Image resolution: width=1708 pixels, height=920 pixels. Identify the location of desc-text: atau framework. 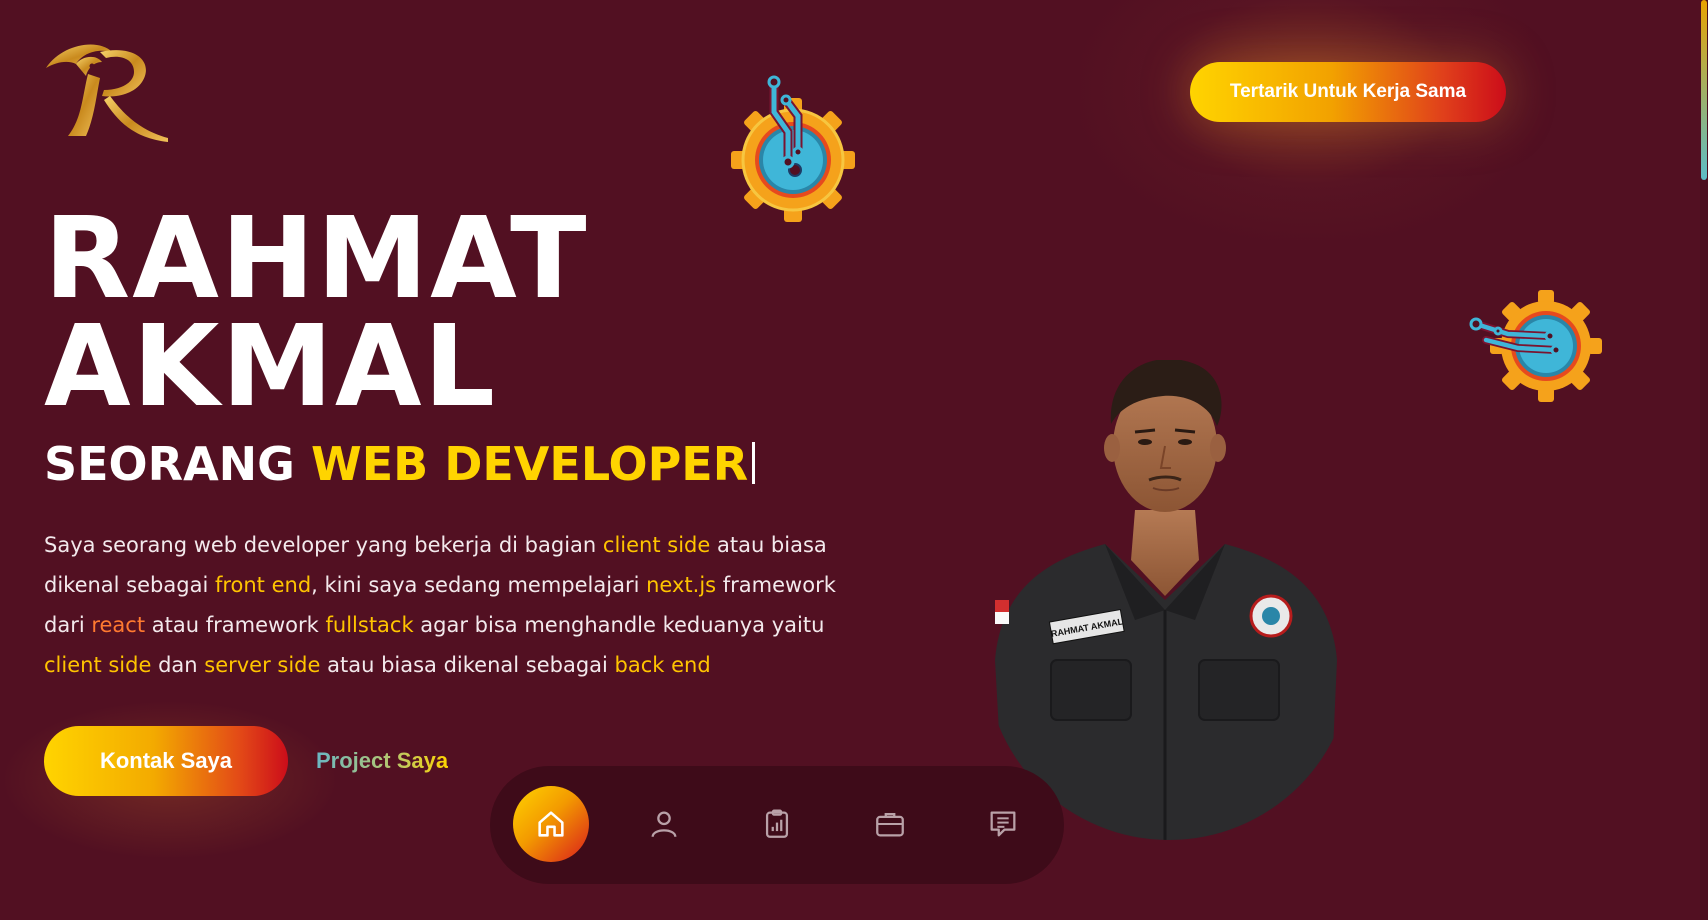
(235, 625).